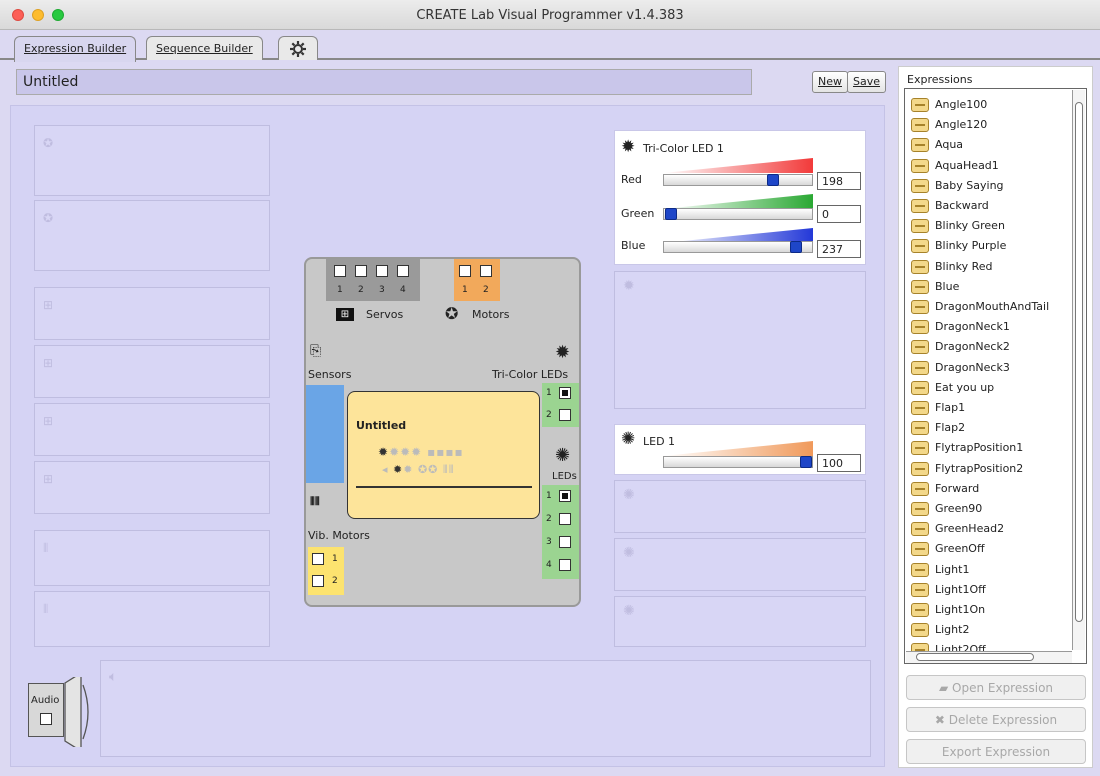  What do you see at coordinates (204, 48) in the screenshot?
I see `tab-sequence-builder: Sequence Builder` at bounding box center [204, 48].